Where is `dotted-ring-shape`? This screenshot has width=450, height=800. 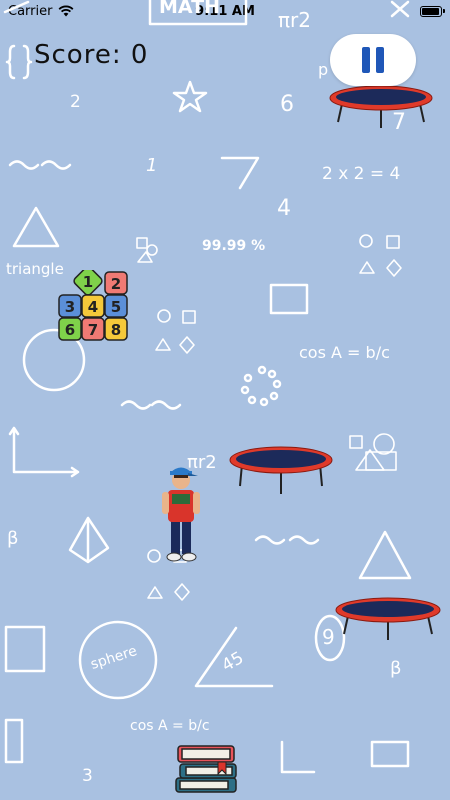 dotted-ring-shape is located at coordinates (261, 386).